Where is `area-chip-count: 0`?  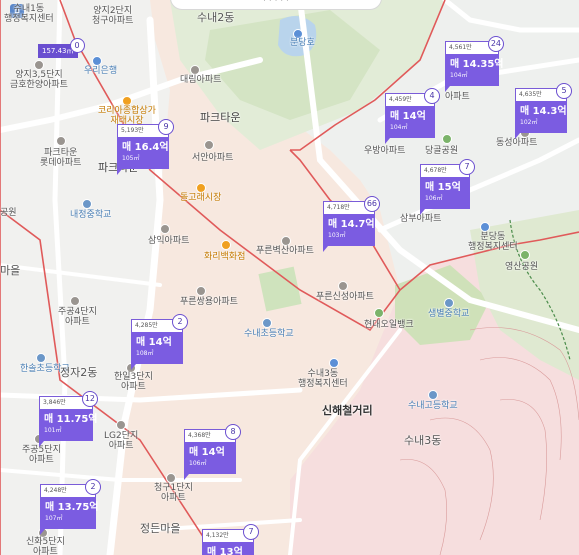
area-chip-count: 0 is located at coordinates (77, 45).